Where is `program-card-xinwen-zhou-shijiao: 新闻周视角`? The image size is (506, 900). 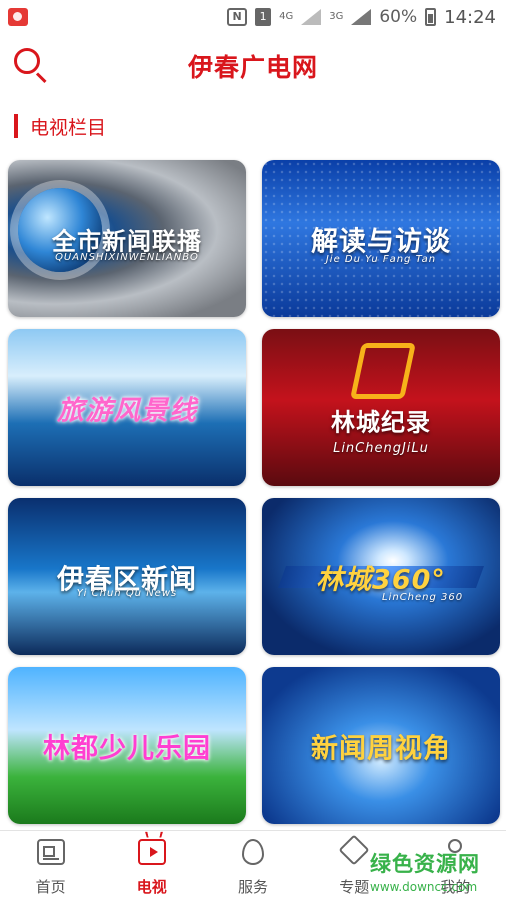
program-card-xinwen-zhou-shijiao: 新闻周视角 is located at coordinates (381, 745).